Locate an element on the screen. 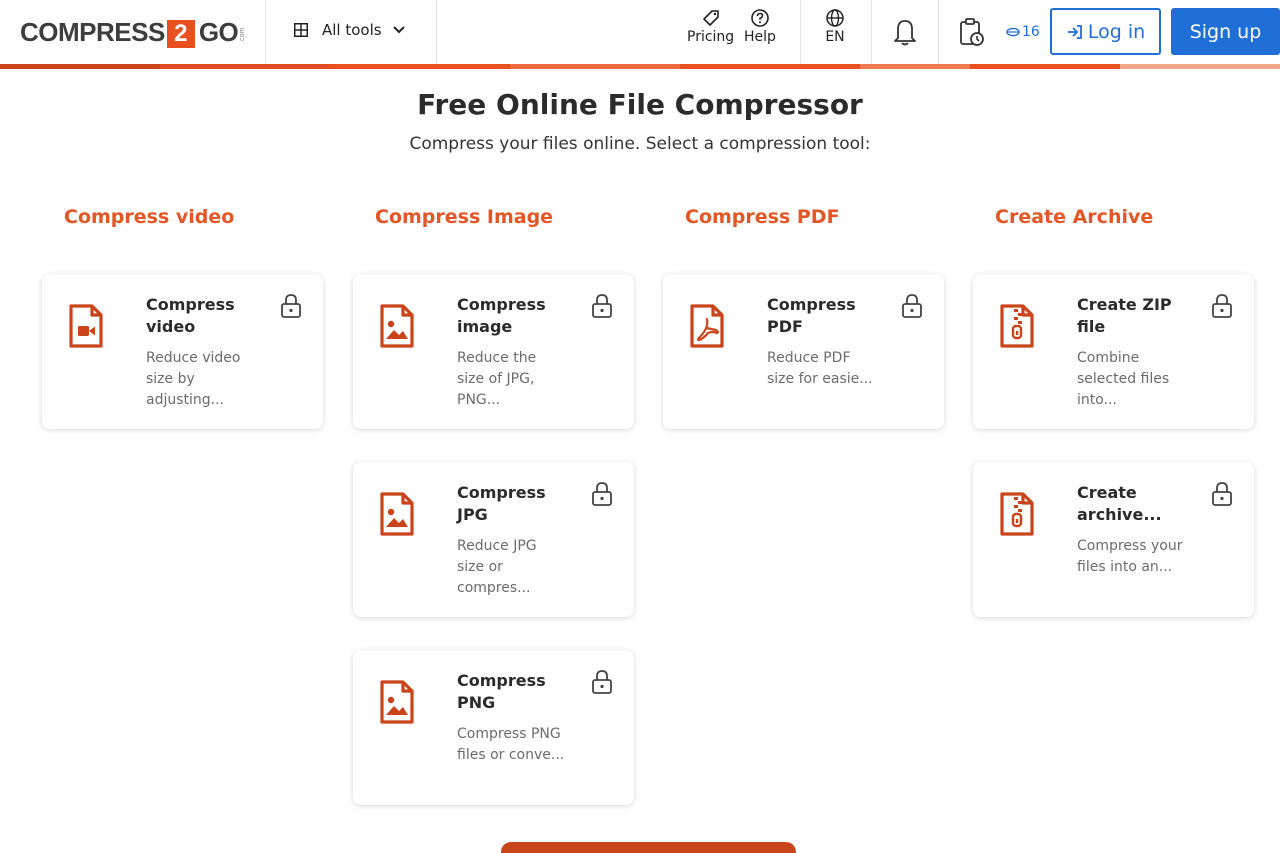  logo: COMPRESS 2 GO .com is located at coordinates (133, 32).